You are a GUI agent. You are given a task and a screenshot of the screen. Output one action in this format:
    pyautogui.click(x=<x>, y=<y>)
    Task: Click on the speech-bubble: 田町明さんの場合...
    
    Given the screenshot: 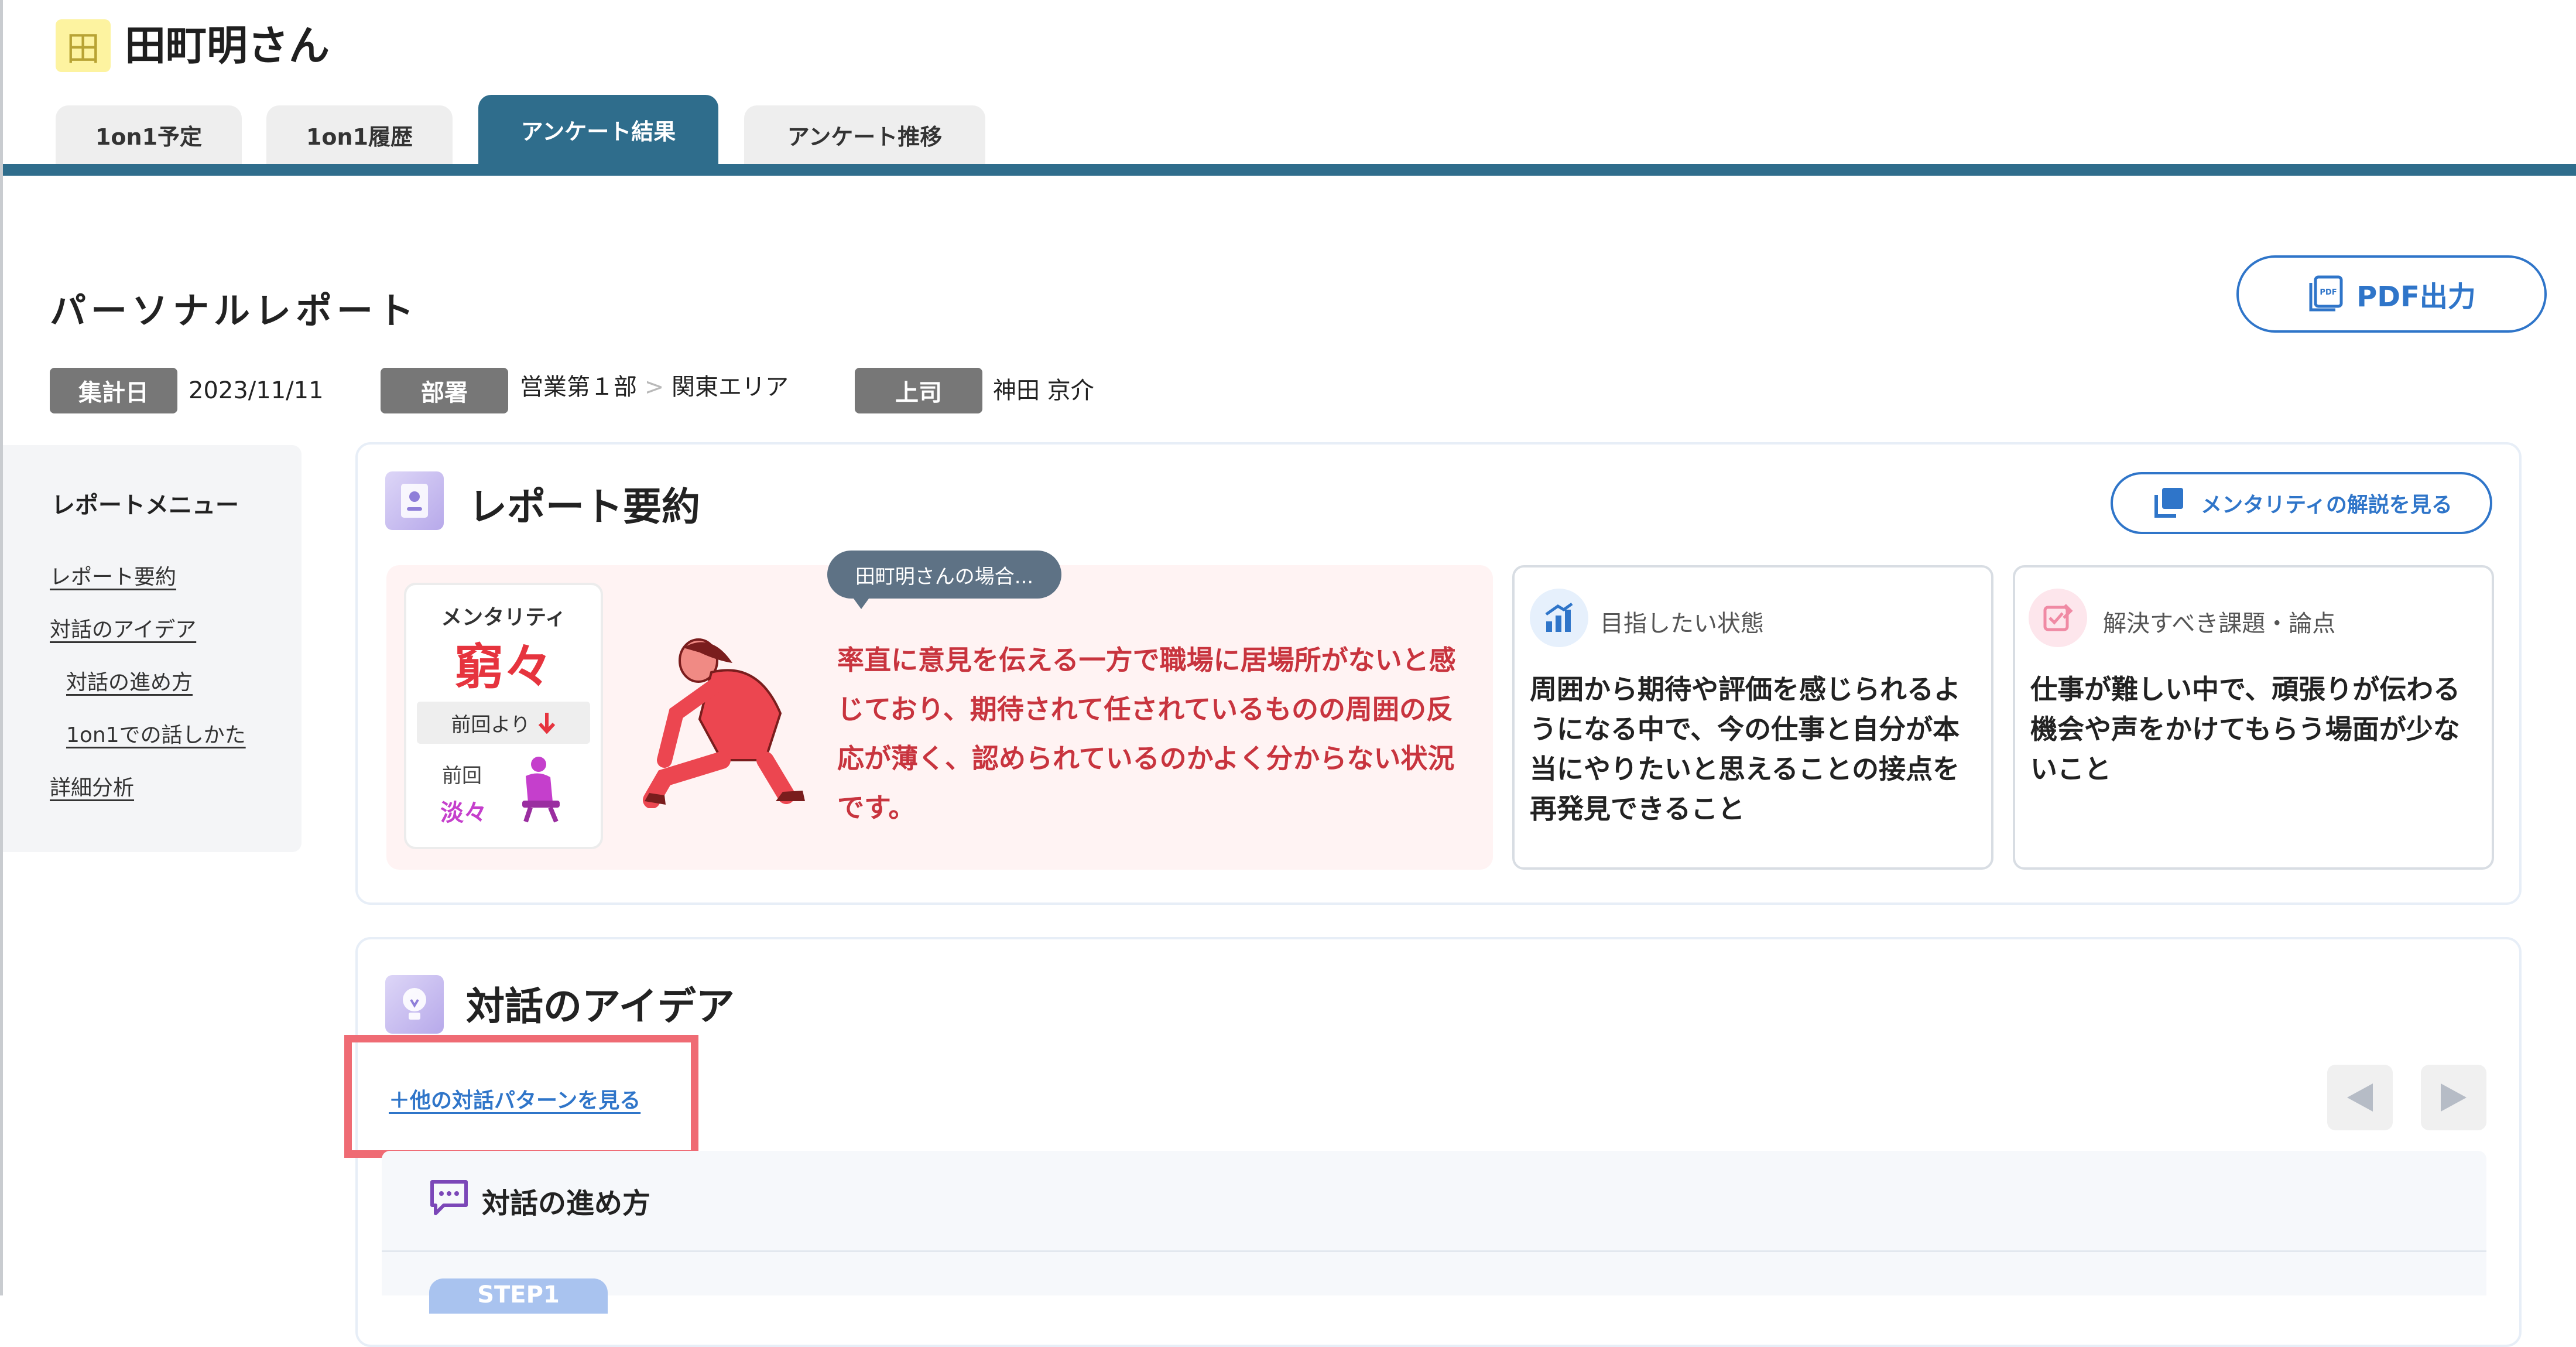 What is the action you would take?
    pyautogui.click(x=944, y=575)
    